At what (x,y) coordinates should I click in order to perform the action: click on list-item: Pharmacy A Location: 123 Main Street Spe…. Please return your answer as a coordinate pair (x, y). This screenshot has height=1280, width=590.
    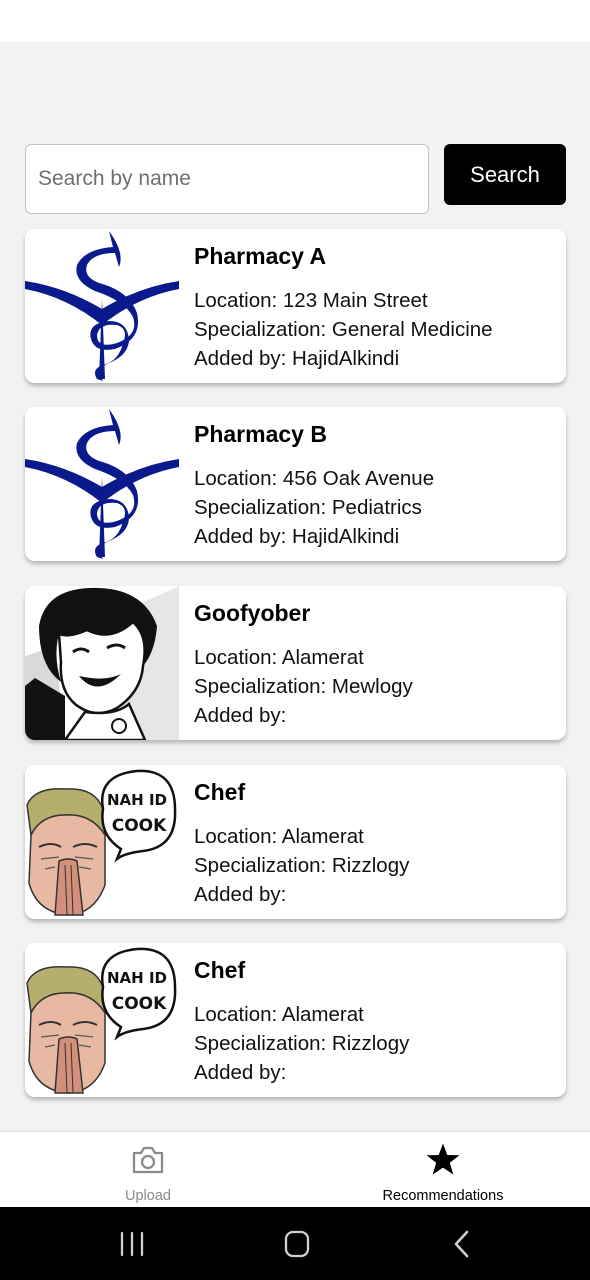
    Looking at the image, I should click on (295, 306).